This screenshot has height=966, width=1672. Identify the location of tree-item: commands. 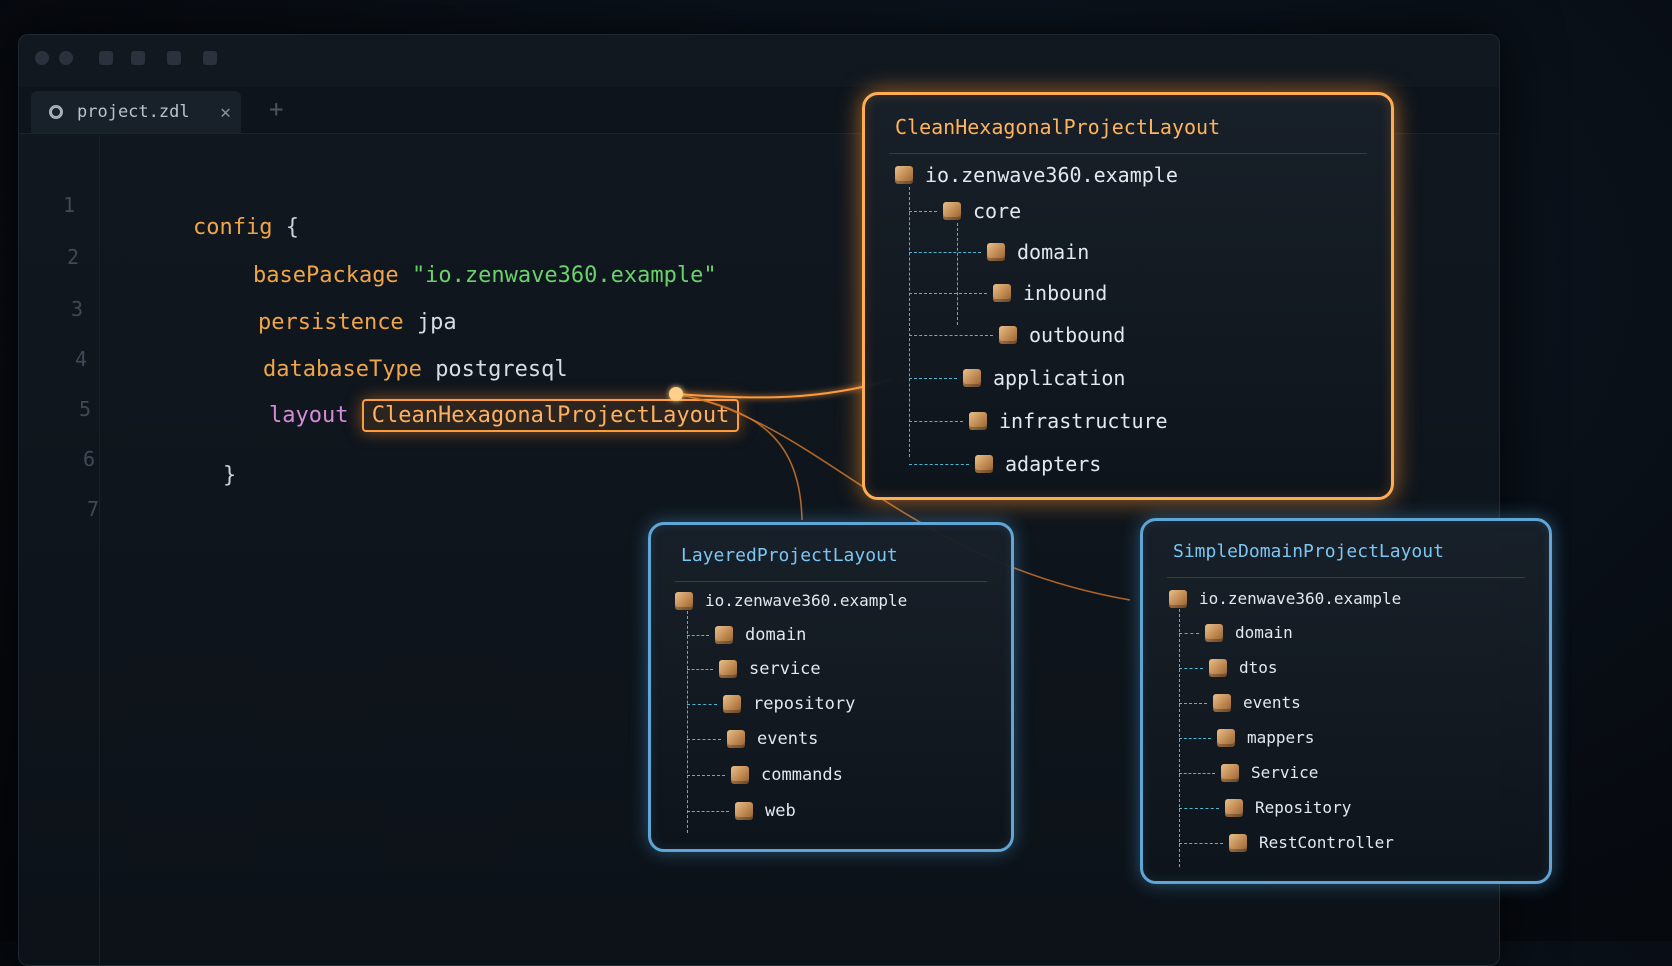
(787, 775).